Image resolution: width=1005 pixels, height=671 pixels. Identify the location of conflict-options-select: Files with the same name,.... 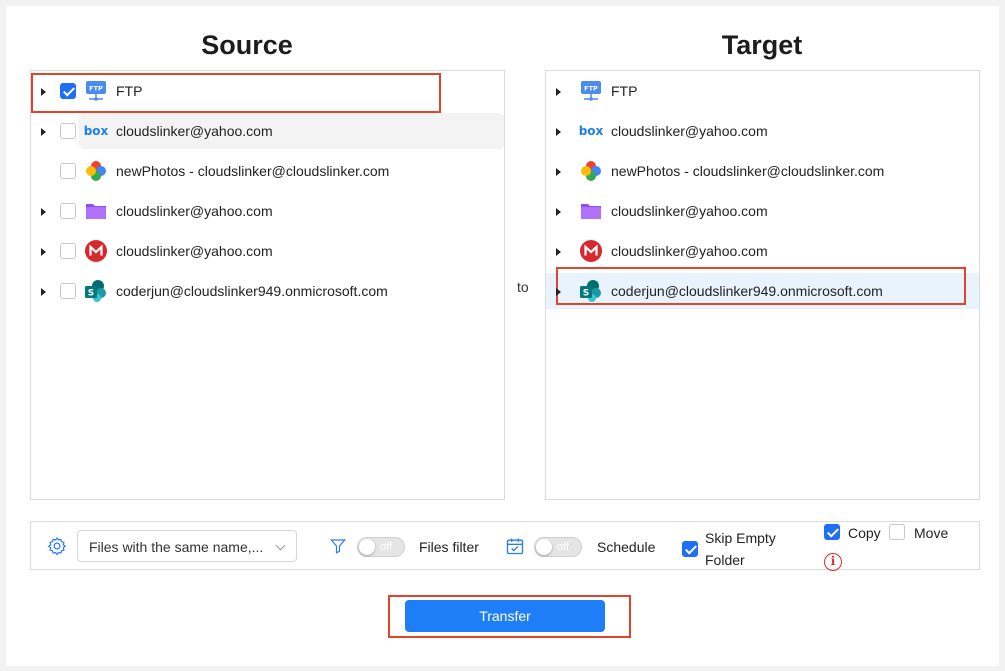
(187, 546).